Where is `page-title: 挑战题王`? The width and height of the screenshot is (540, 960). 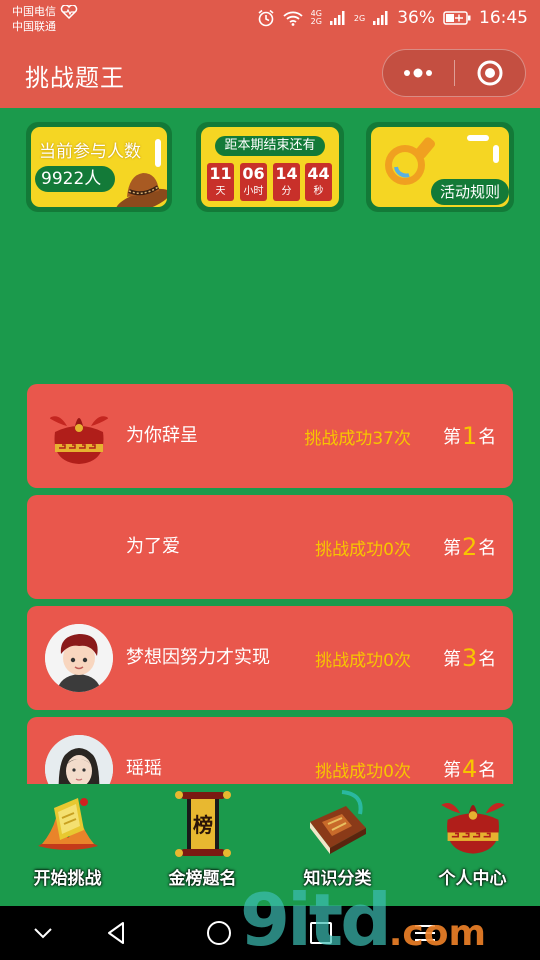
page-title: 挑战题王 is located at coordinates (75, 78).